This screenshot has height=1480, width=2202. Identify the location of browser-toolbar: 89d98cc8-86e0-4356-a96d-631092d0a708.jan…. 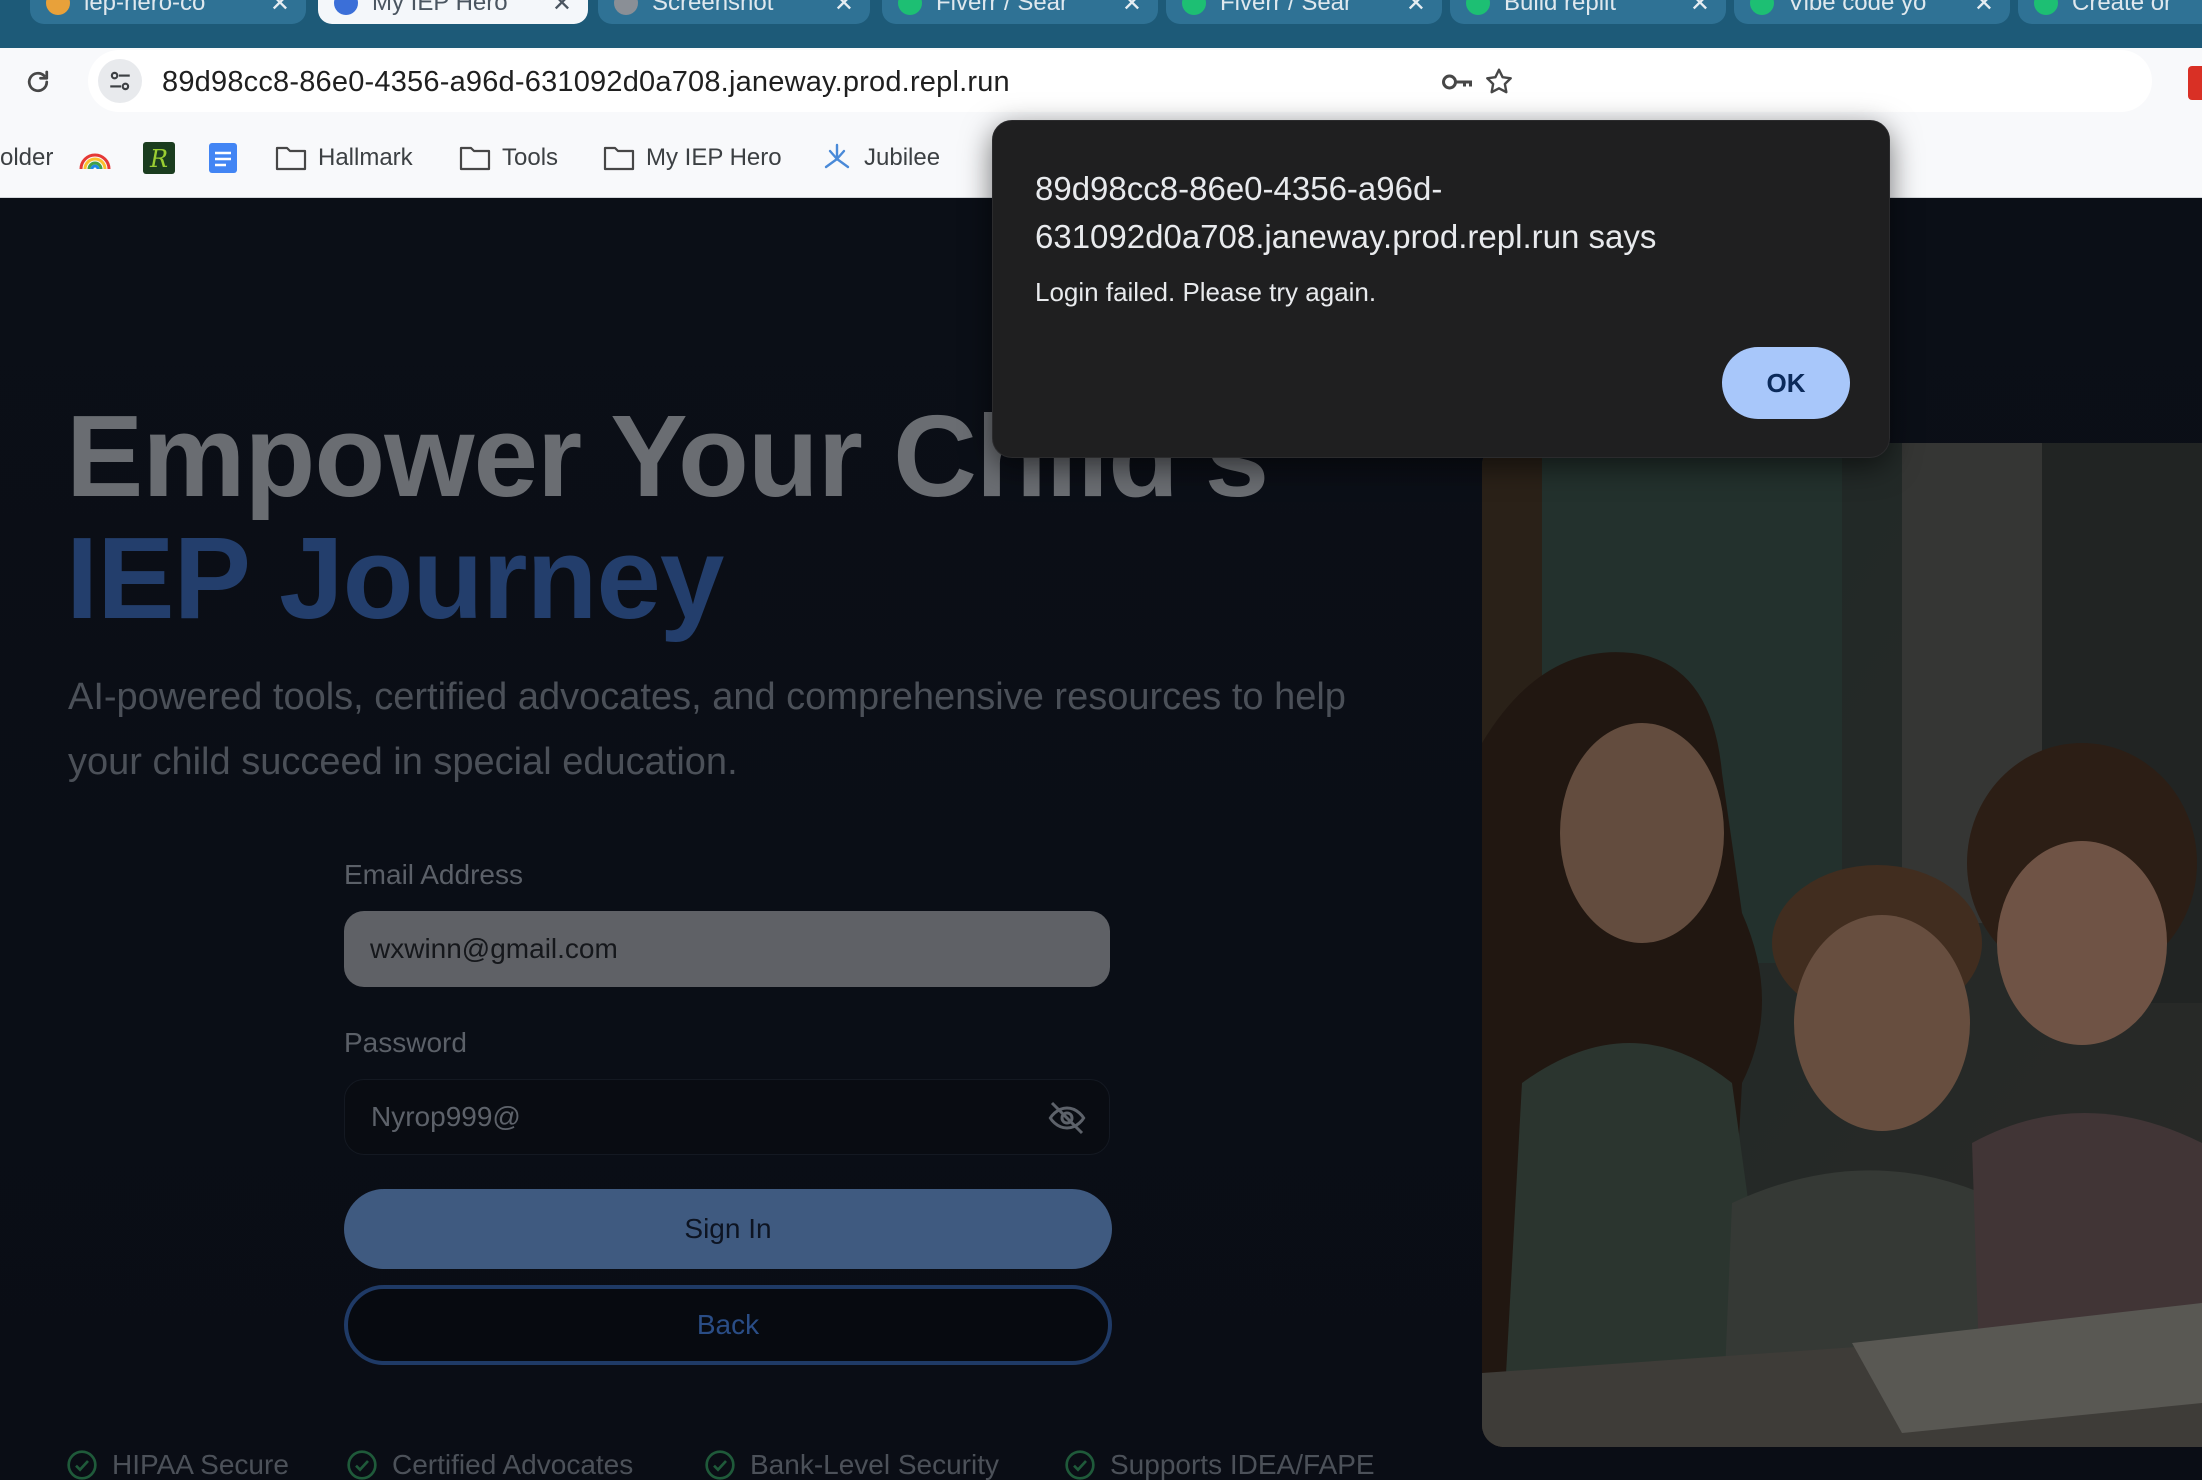
(1101, 83).